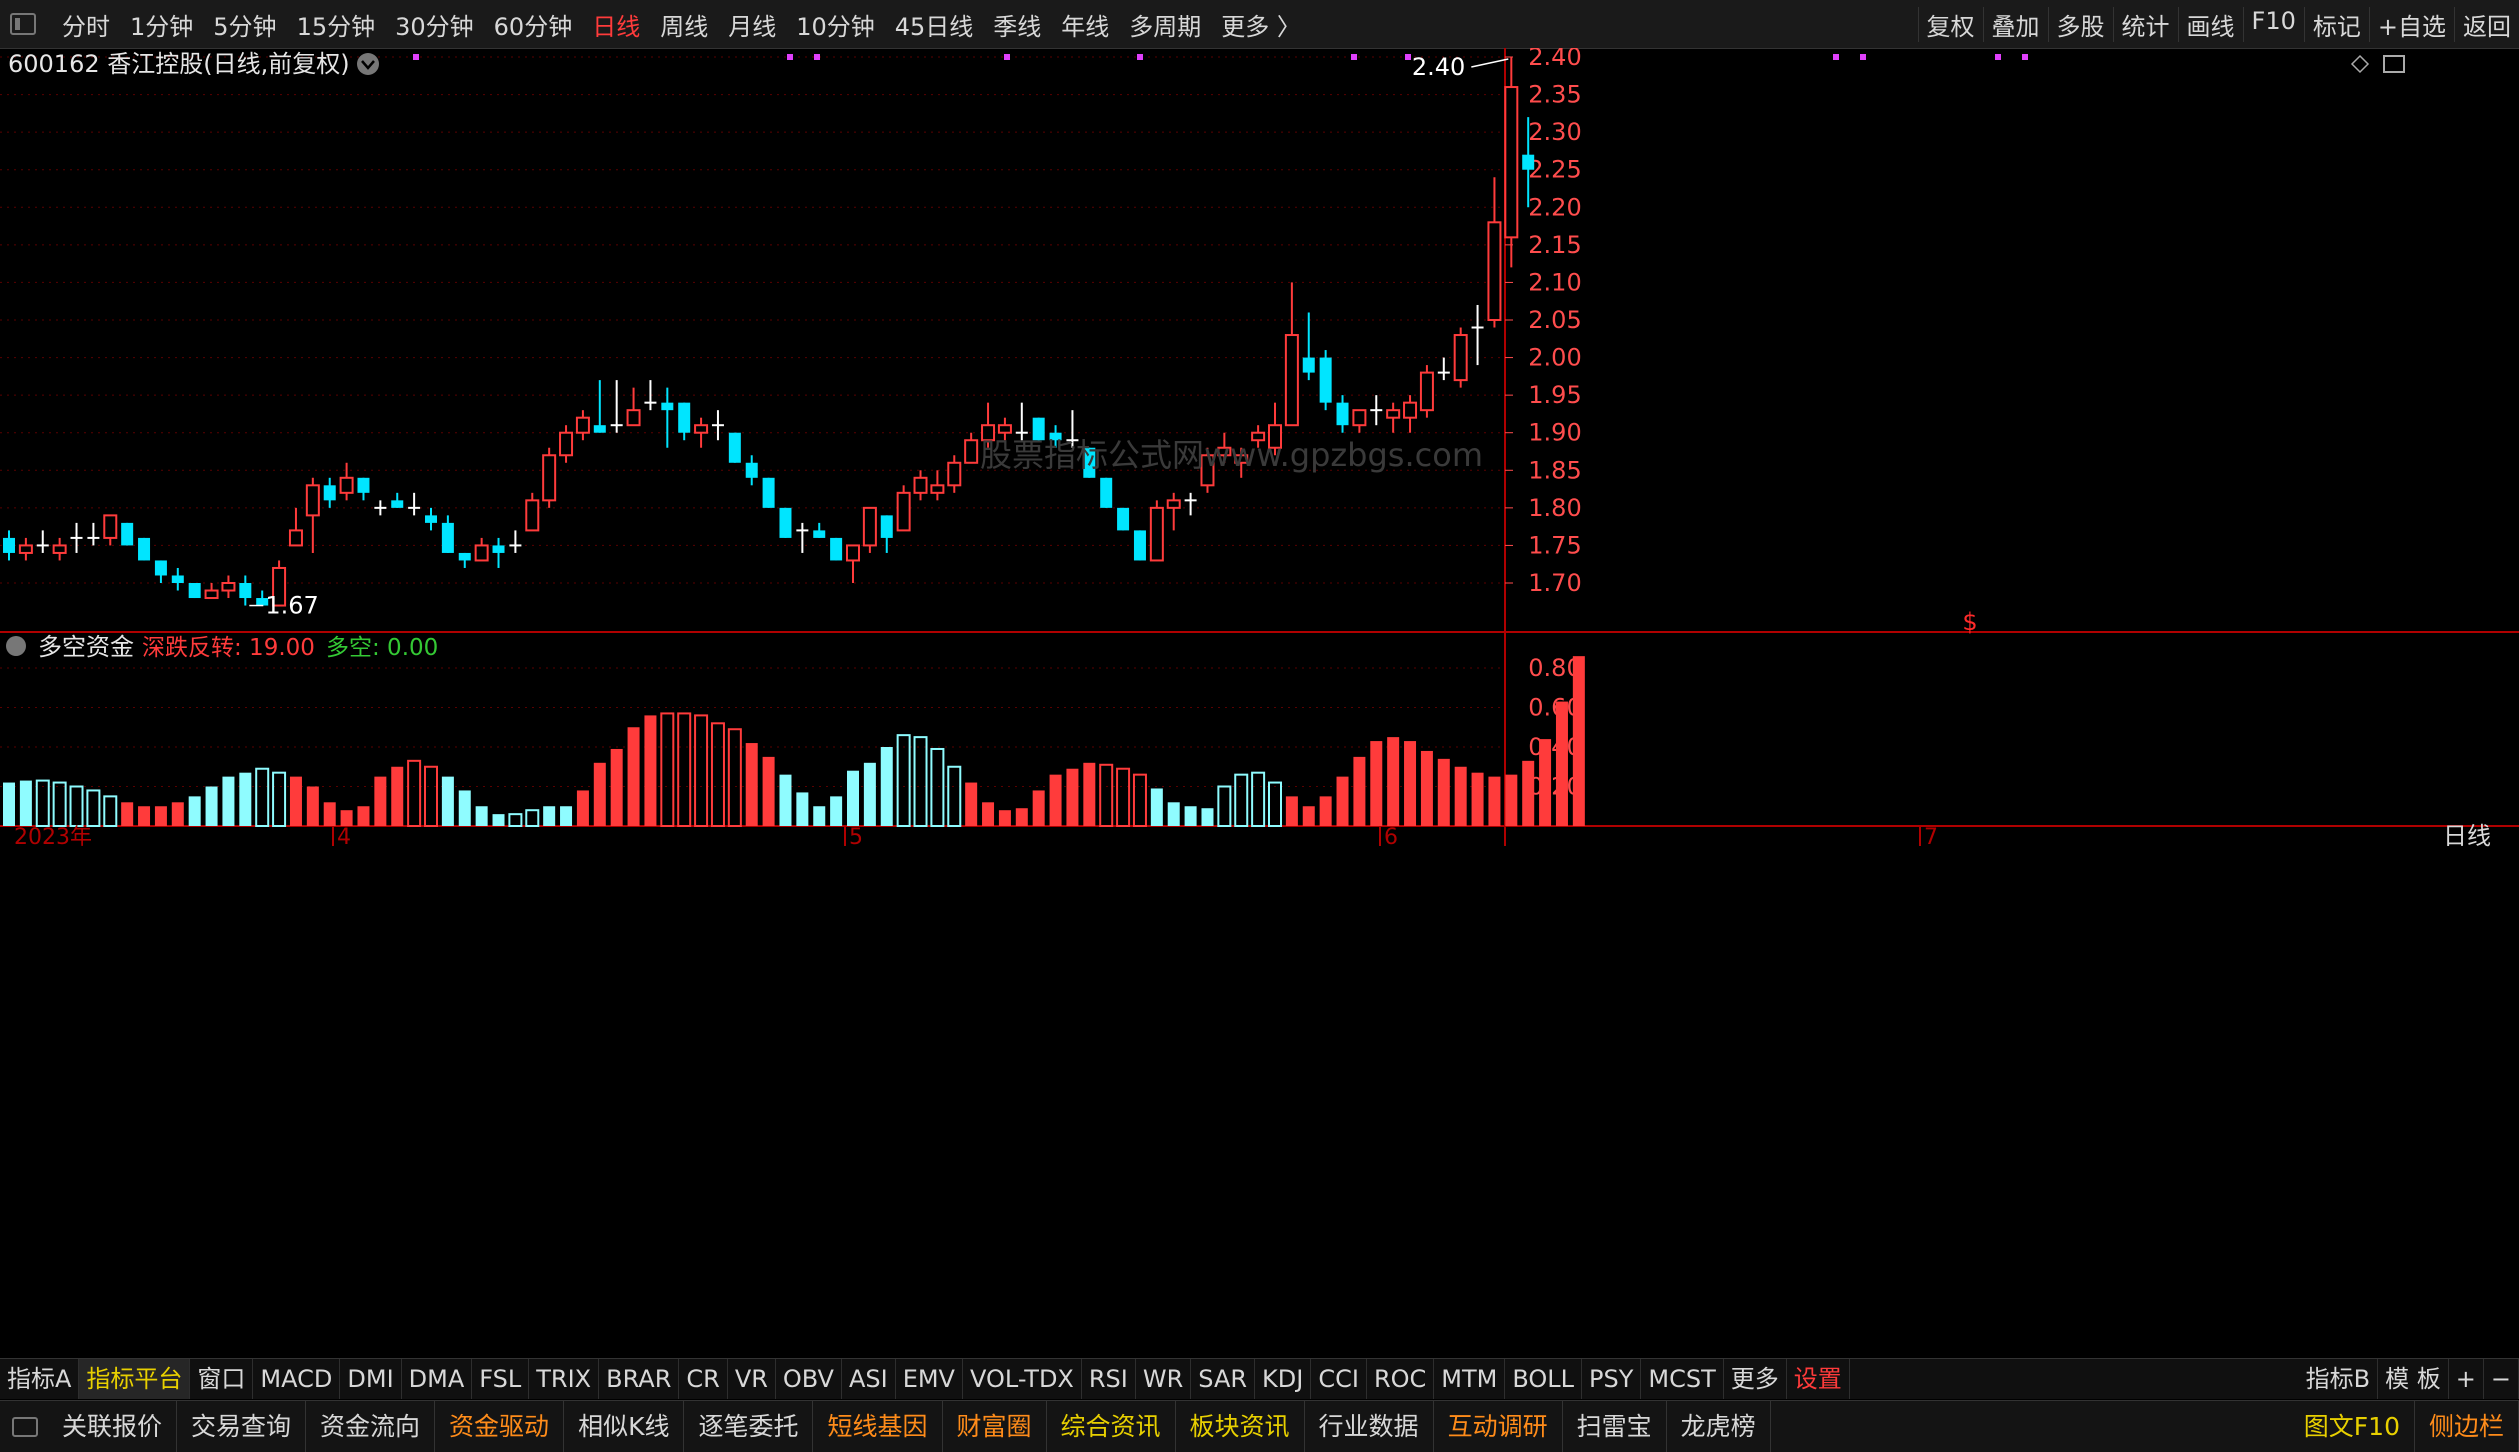 This screenshot has width=2519, height=1452. Describe the element at coordinates (113, 1426) in the screenshot. I see `bottom-link-0: 关联报价` at that location.